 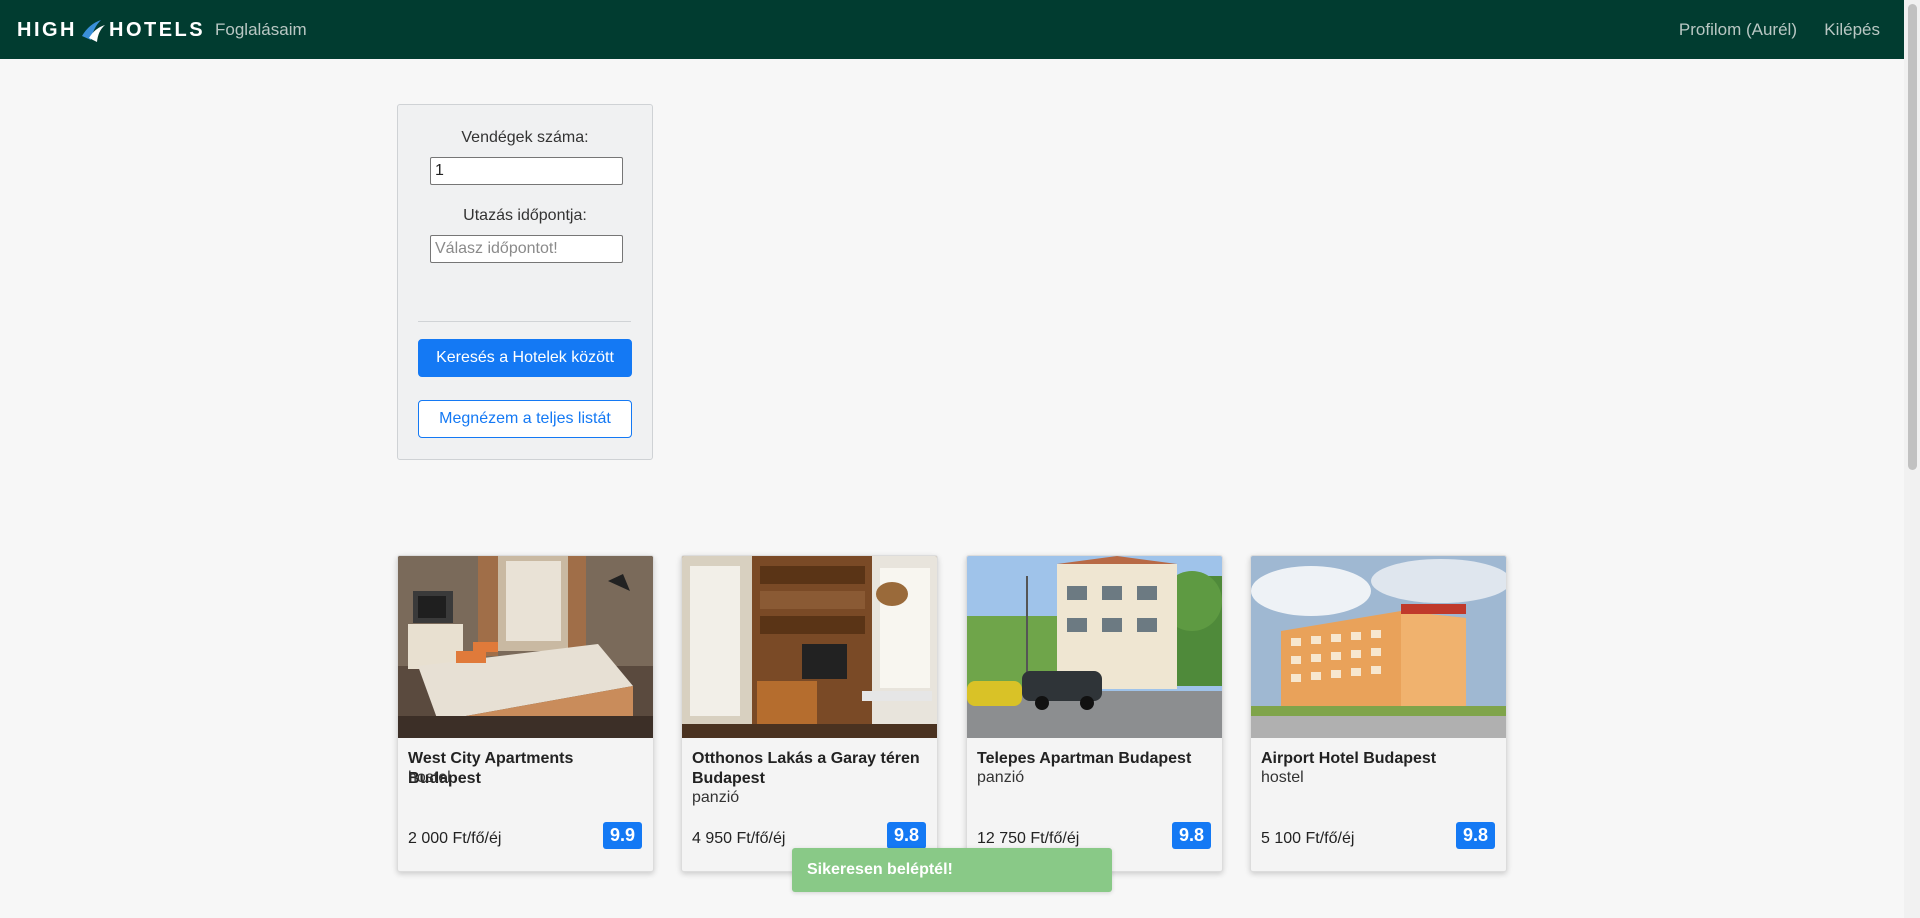 What do you see at coordinates (1738, 30) in the screenshot?
I see `nav-link-profile: Profilom (Aurél)` at bounding box center [1738, 30].